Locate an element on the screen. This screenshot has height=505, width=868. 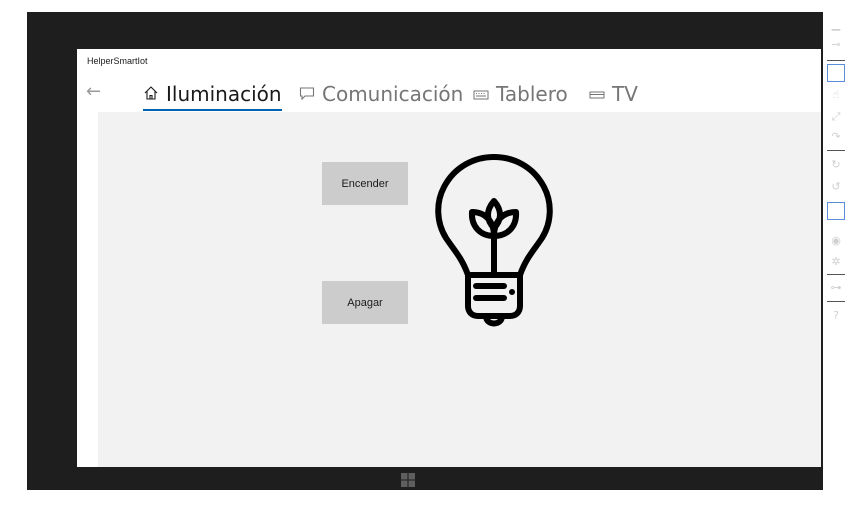
touch-icon: ☝ is located at coordinates (836, 95).